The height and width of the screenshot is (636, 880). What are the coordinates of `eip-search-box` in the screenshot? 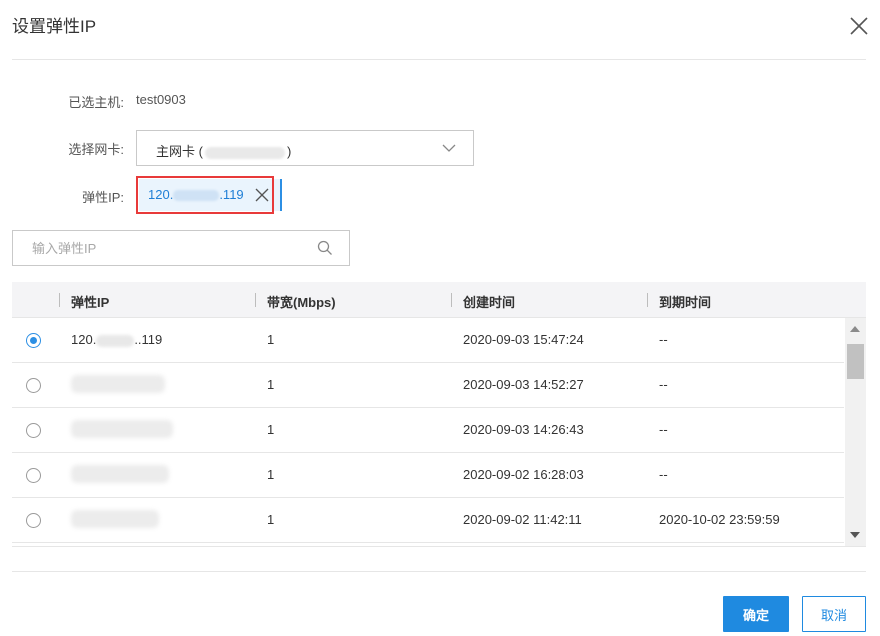 It's located at (181, 248).